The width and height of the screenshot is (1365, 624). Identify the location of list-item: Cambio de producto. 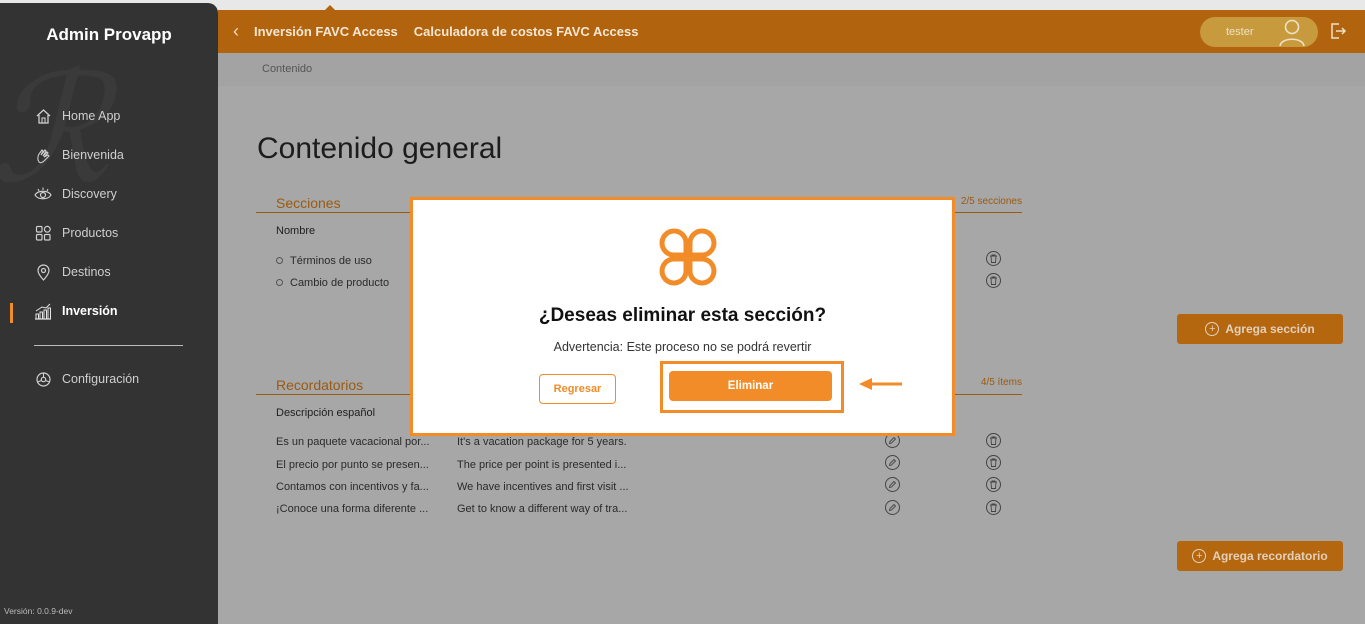
(332, 283).